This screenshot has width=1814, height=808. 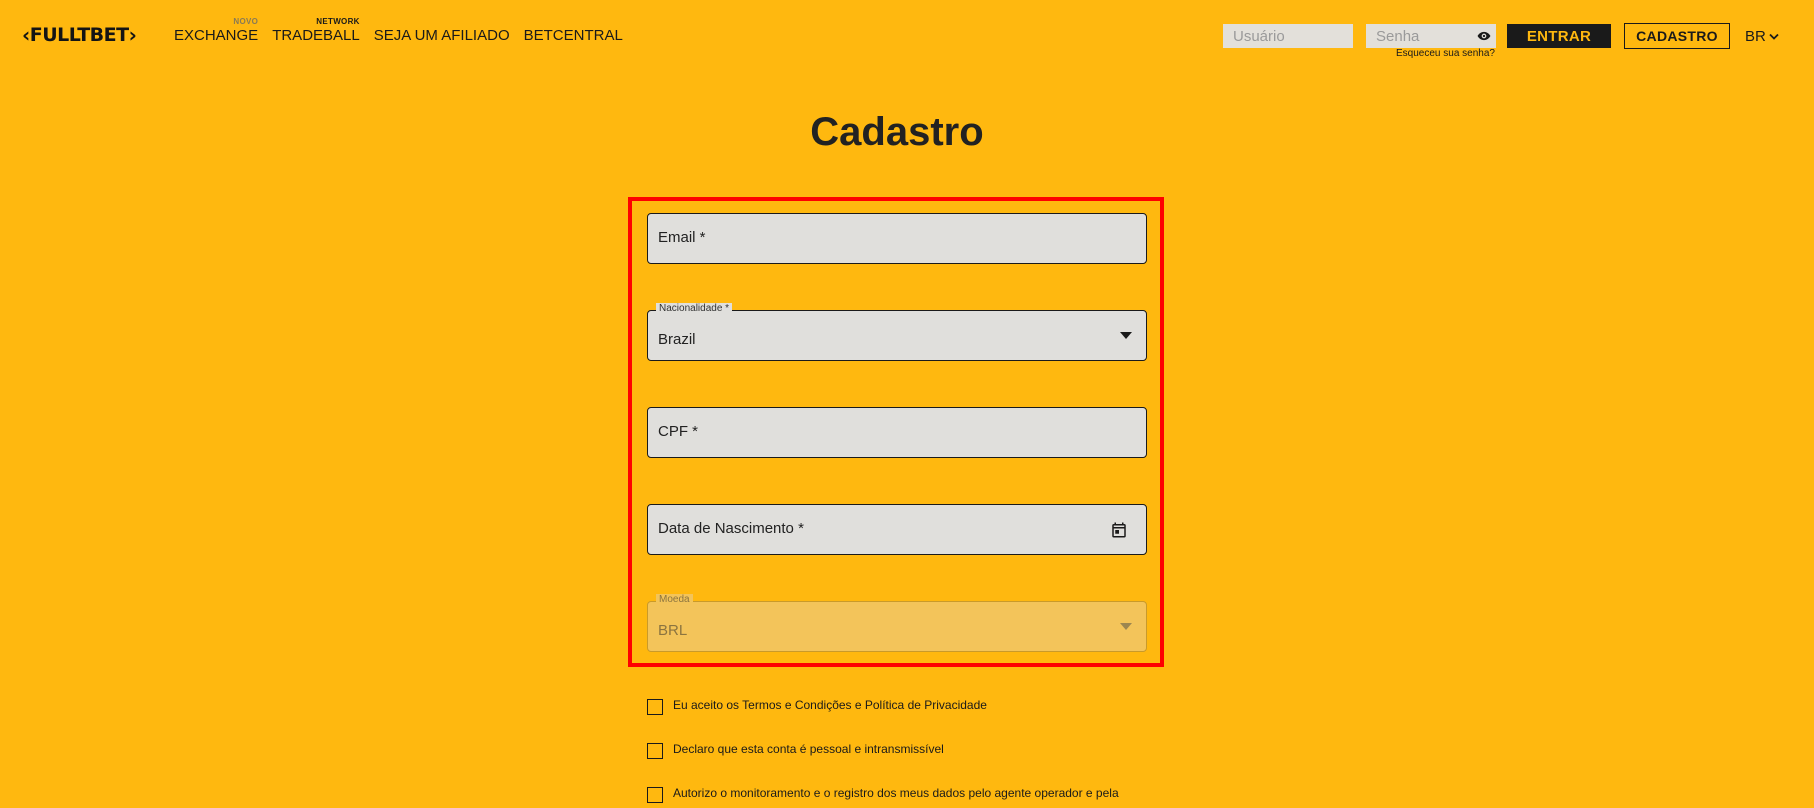 I want to click on currency-select: Moeda BRL, so click(x=897, y=623).